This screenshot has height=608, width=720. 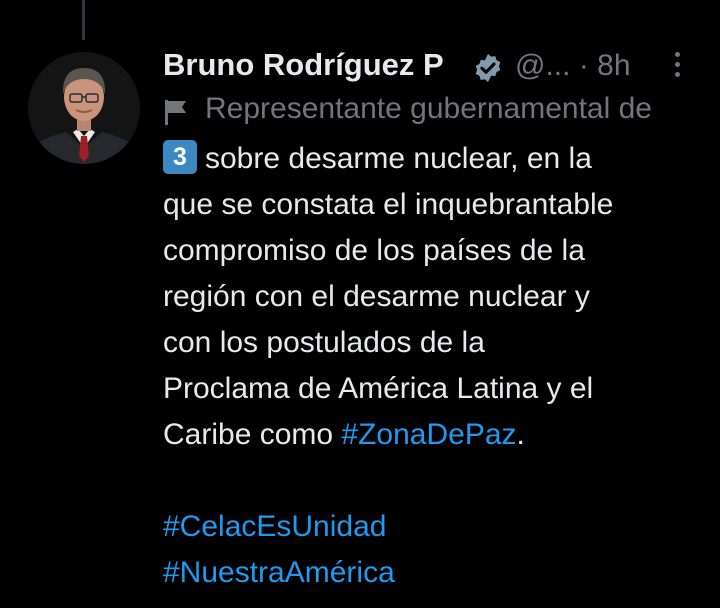 I want to click on hashtag-list: #CelacEsUnidad #NuestraAmérica, so click(x=279, y=550).